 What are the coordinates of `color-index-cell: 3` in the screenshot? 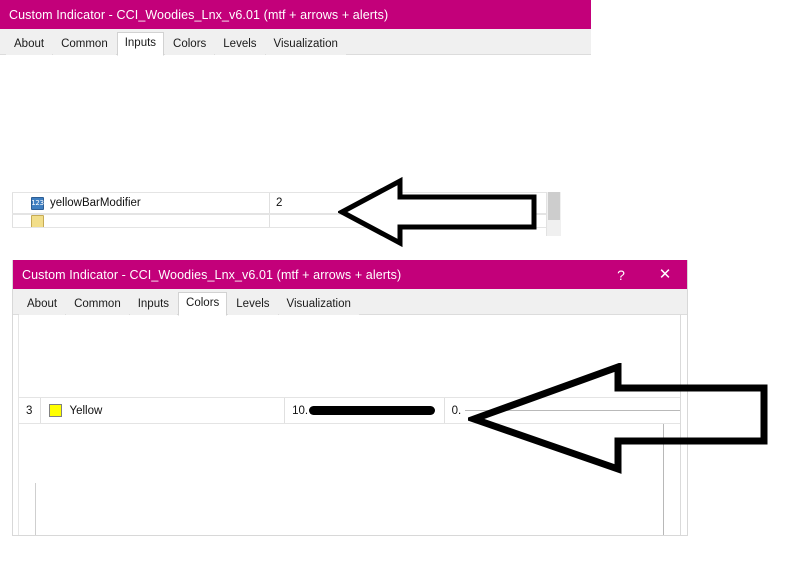 It's located at (29, 410).